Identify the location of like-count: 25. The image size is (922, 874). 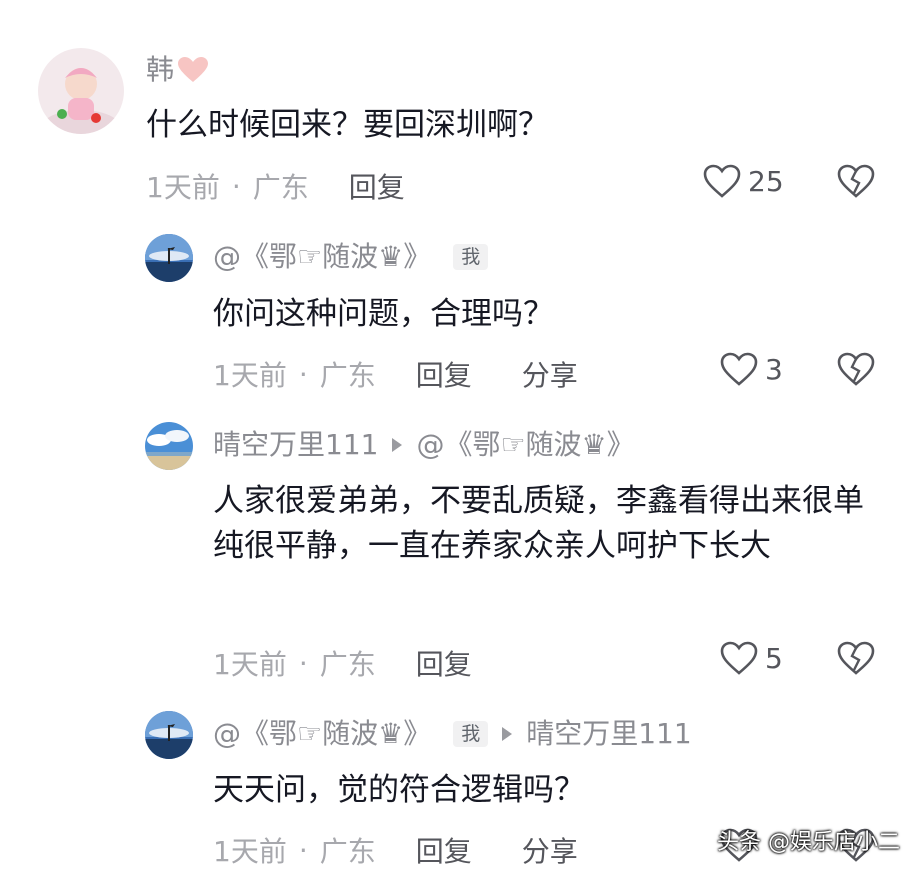
(766, 181).